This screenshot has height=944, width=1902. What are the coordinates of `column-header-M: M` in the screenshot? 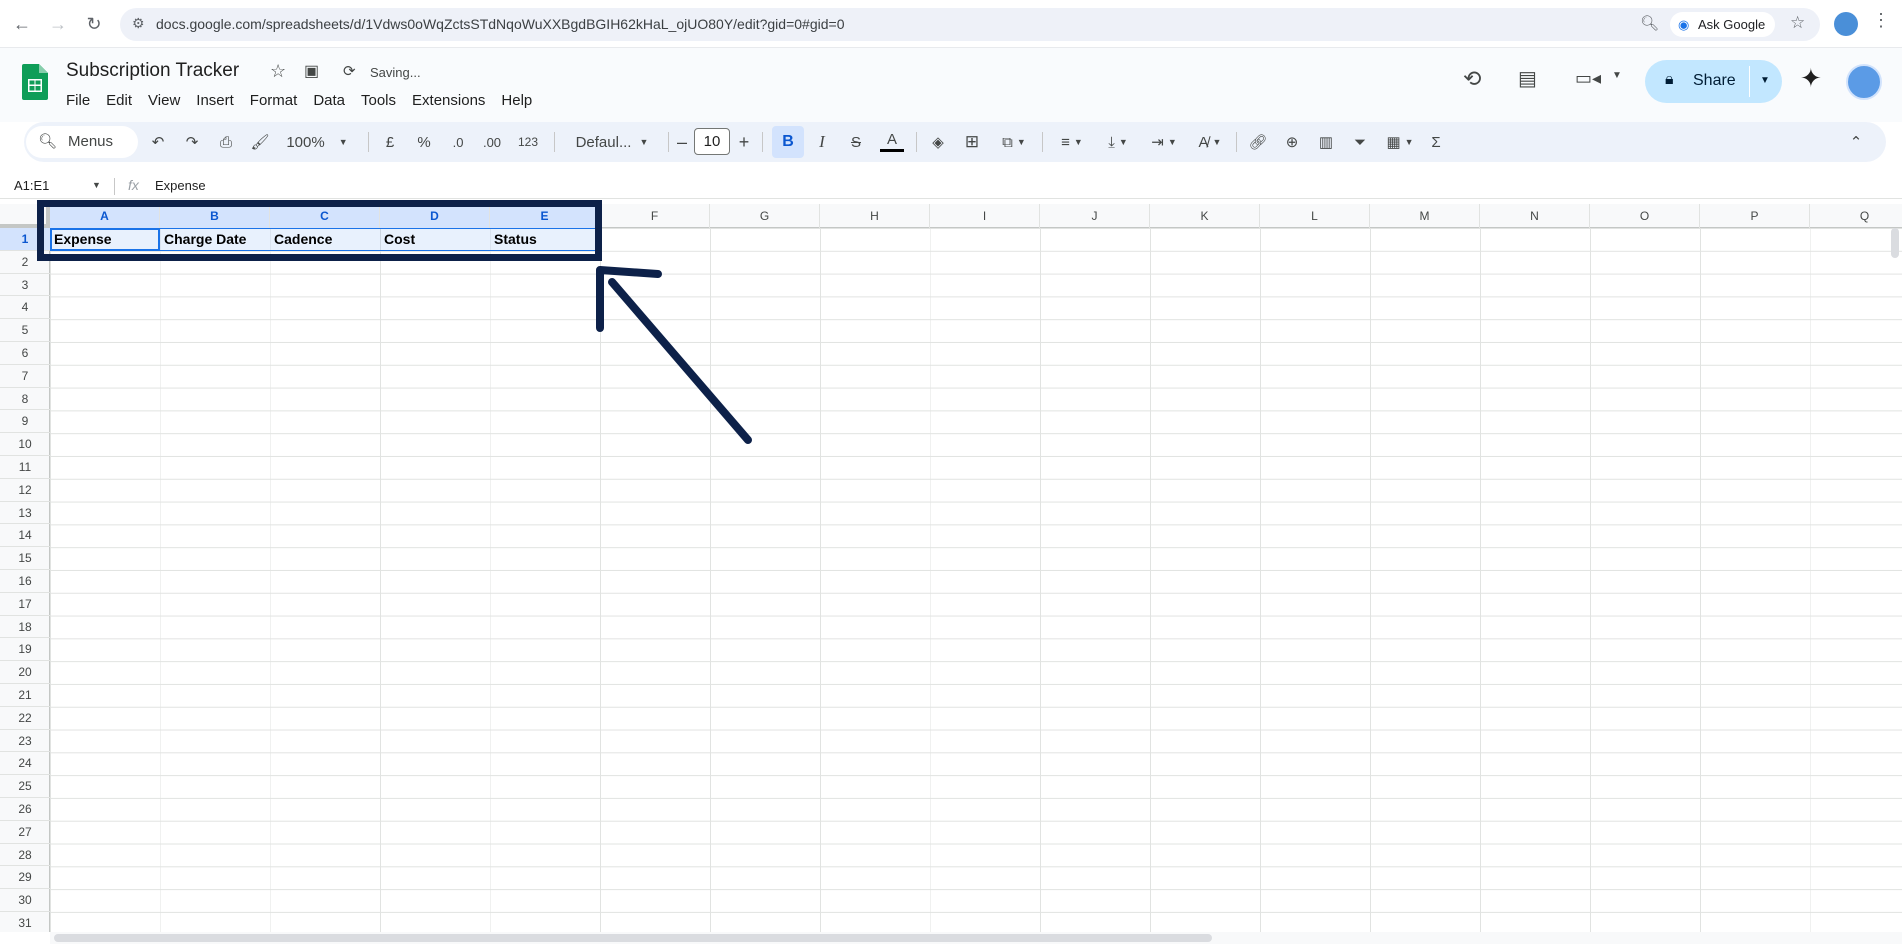 It's located at (1425, 216).